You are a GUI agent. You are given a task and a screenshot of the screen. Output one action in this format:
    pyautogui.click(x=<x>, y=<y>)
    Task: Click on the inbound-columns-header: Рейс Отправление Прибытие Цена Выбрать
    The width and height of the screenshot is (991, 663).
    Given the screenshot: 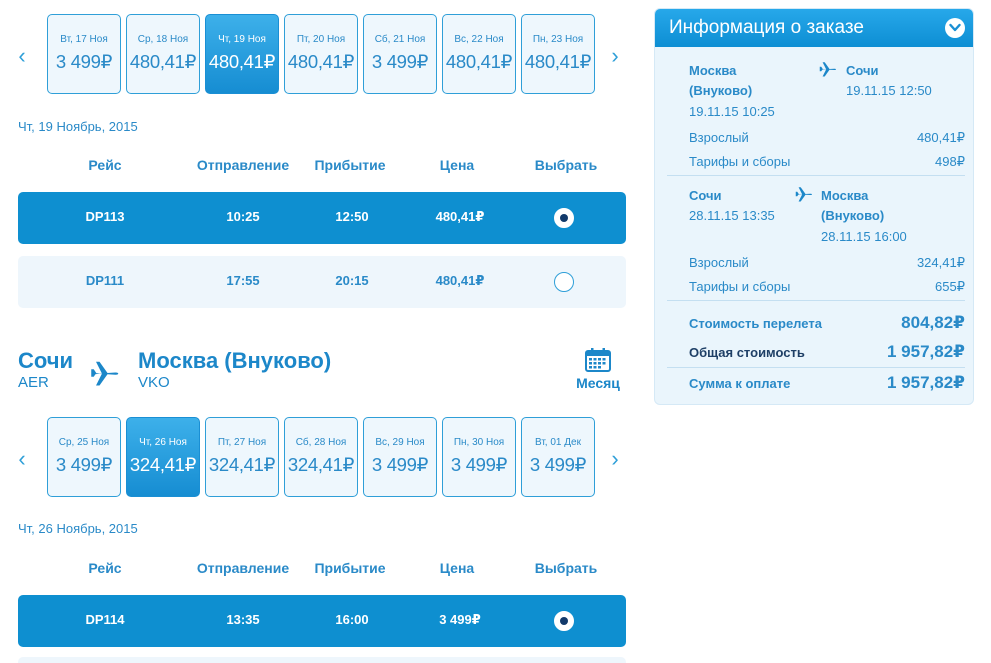 What is the action you would take?
    pyautogui.click(x=322, y=569)
    